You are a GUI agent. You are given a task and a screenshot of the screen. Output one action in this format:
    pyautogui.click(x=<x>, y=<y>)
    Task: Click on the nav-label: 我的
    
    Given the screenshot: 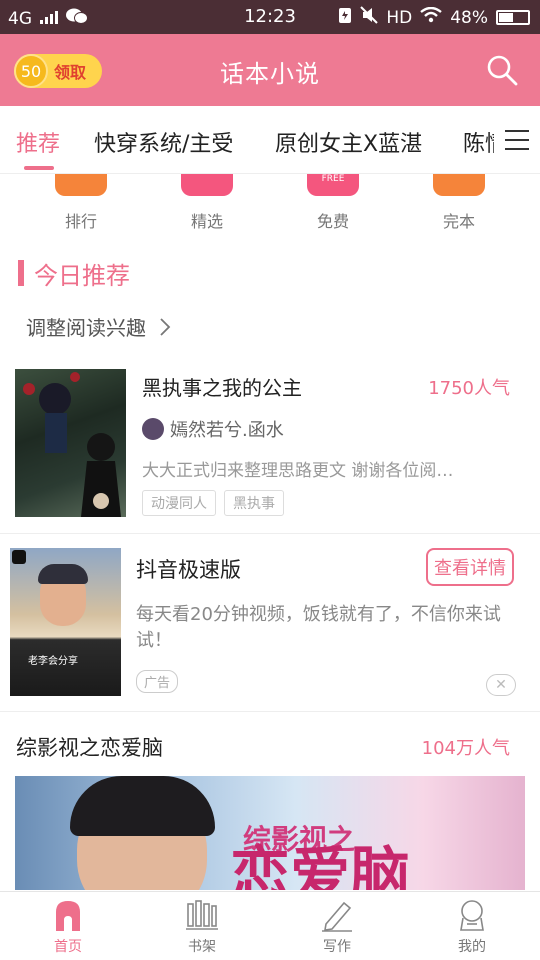 What is the action you would take?
    pyautogui.click(x=472, y=947)
    